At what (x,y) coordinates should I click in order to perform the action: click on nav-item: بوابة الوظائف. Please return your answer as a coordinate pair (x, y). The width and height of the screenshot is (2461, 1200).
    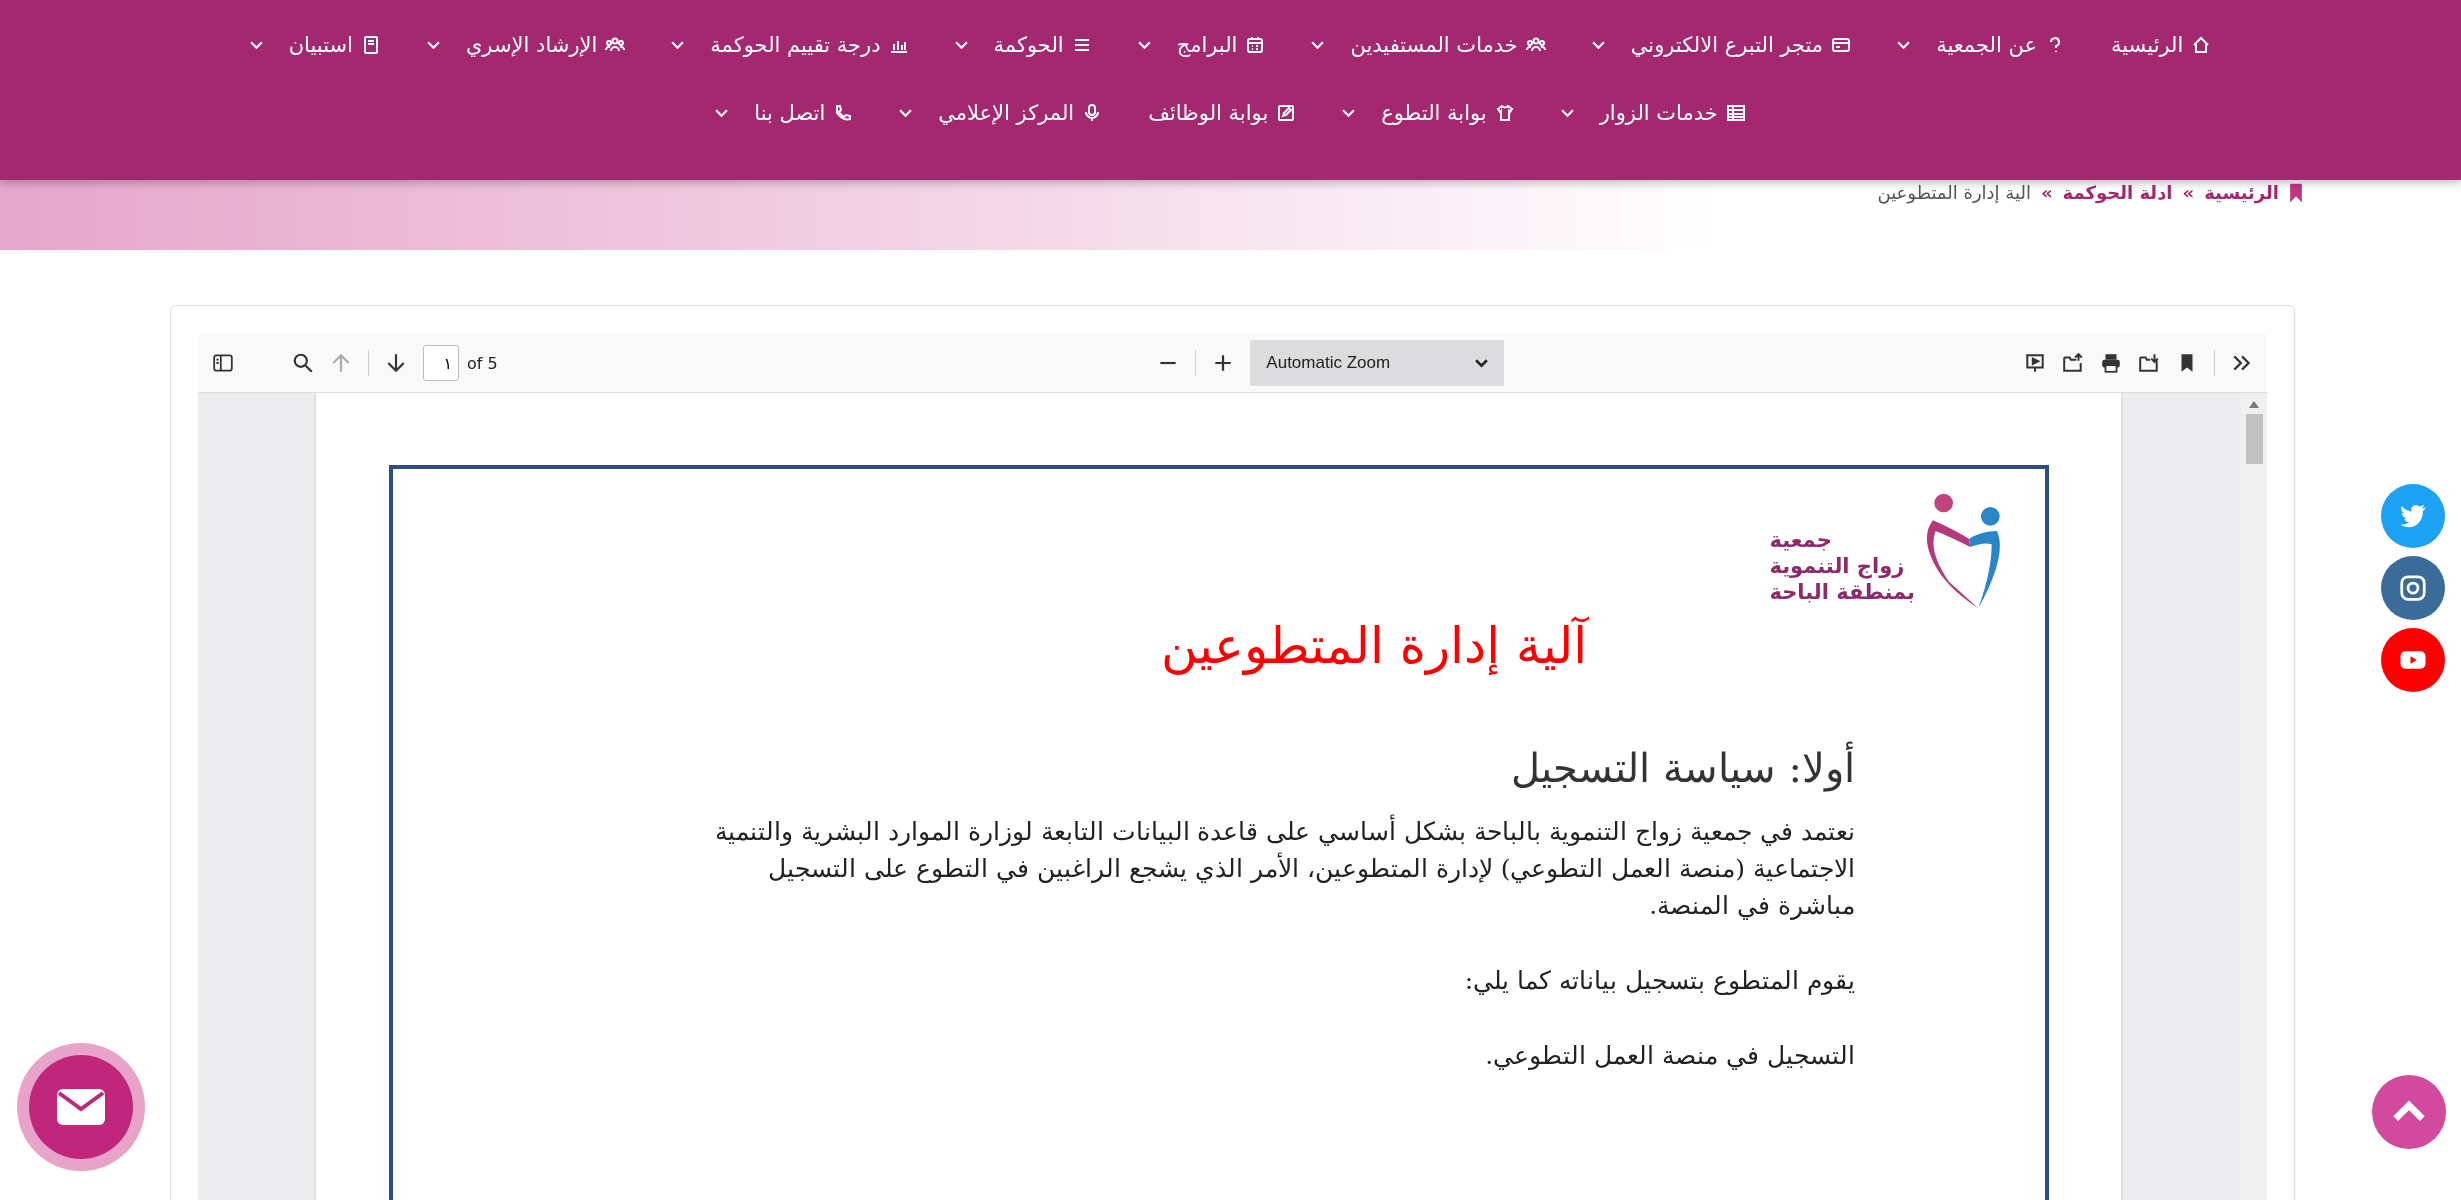
    Looking at the image, I should click on (1222, 113).